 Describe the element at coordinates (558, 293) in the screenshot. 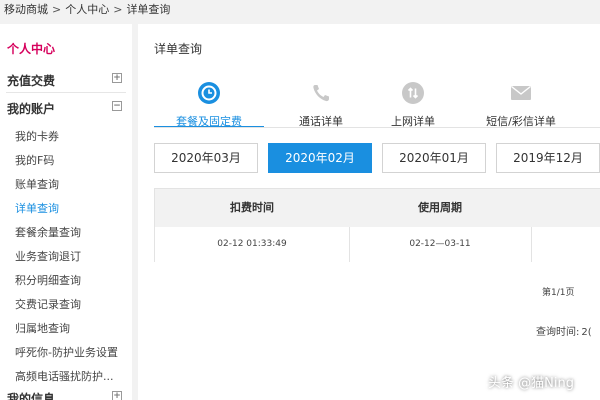

I see `pagination-info: 第1/1页` at that location.